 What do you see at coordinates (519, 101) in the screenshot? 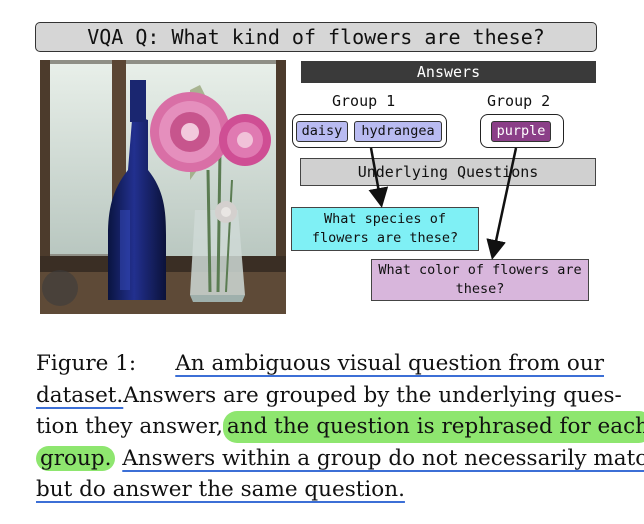
I see `group-2-label: Group 2` at bounding box center [519, 101].